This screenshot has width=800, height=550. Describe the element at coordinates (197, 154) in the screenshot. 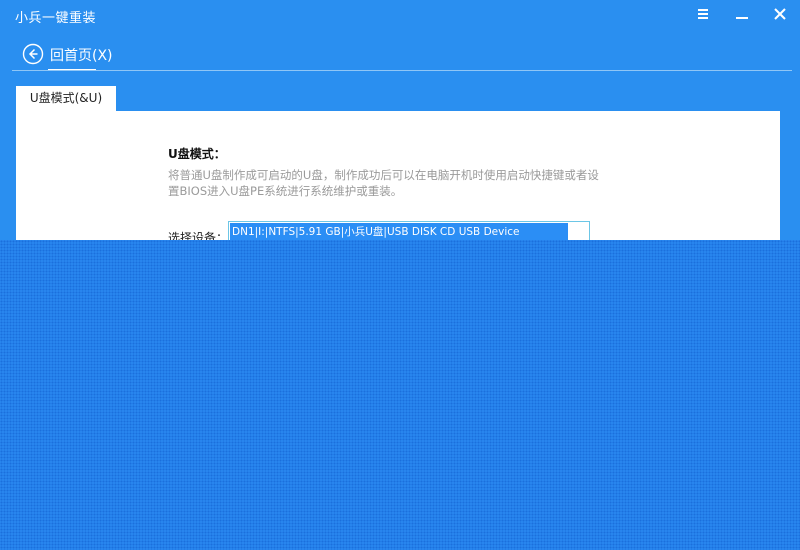

I see `usb-mode-title: U盘模式：` at that location.